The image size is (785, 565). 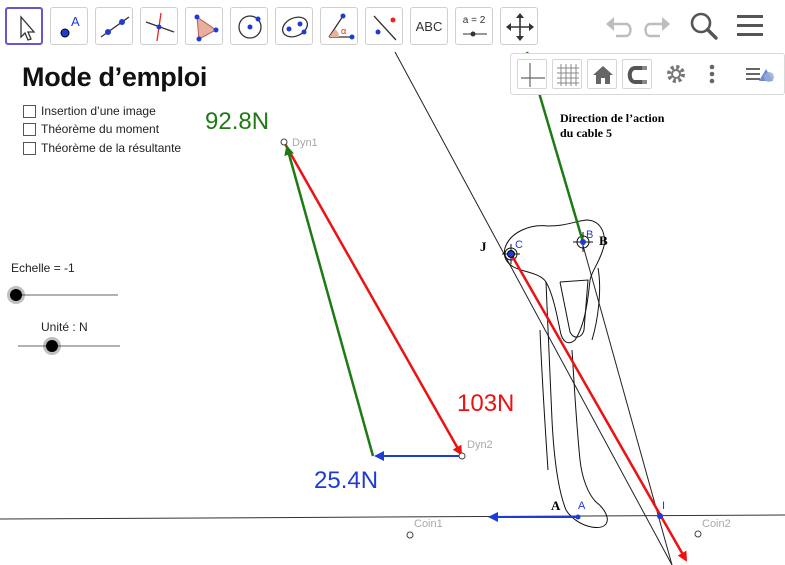 I want to click on grid-icon, so click(x=568, y=75).